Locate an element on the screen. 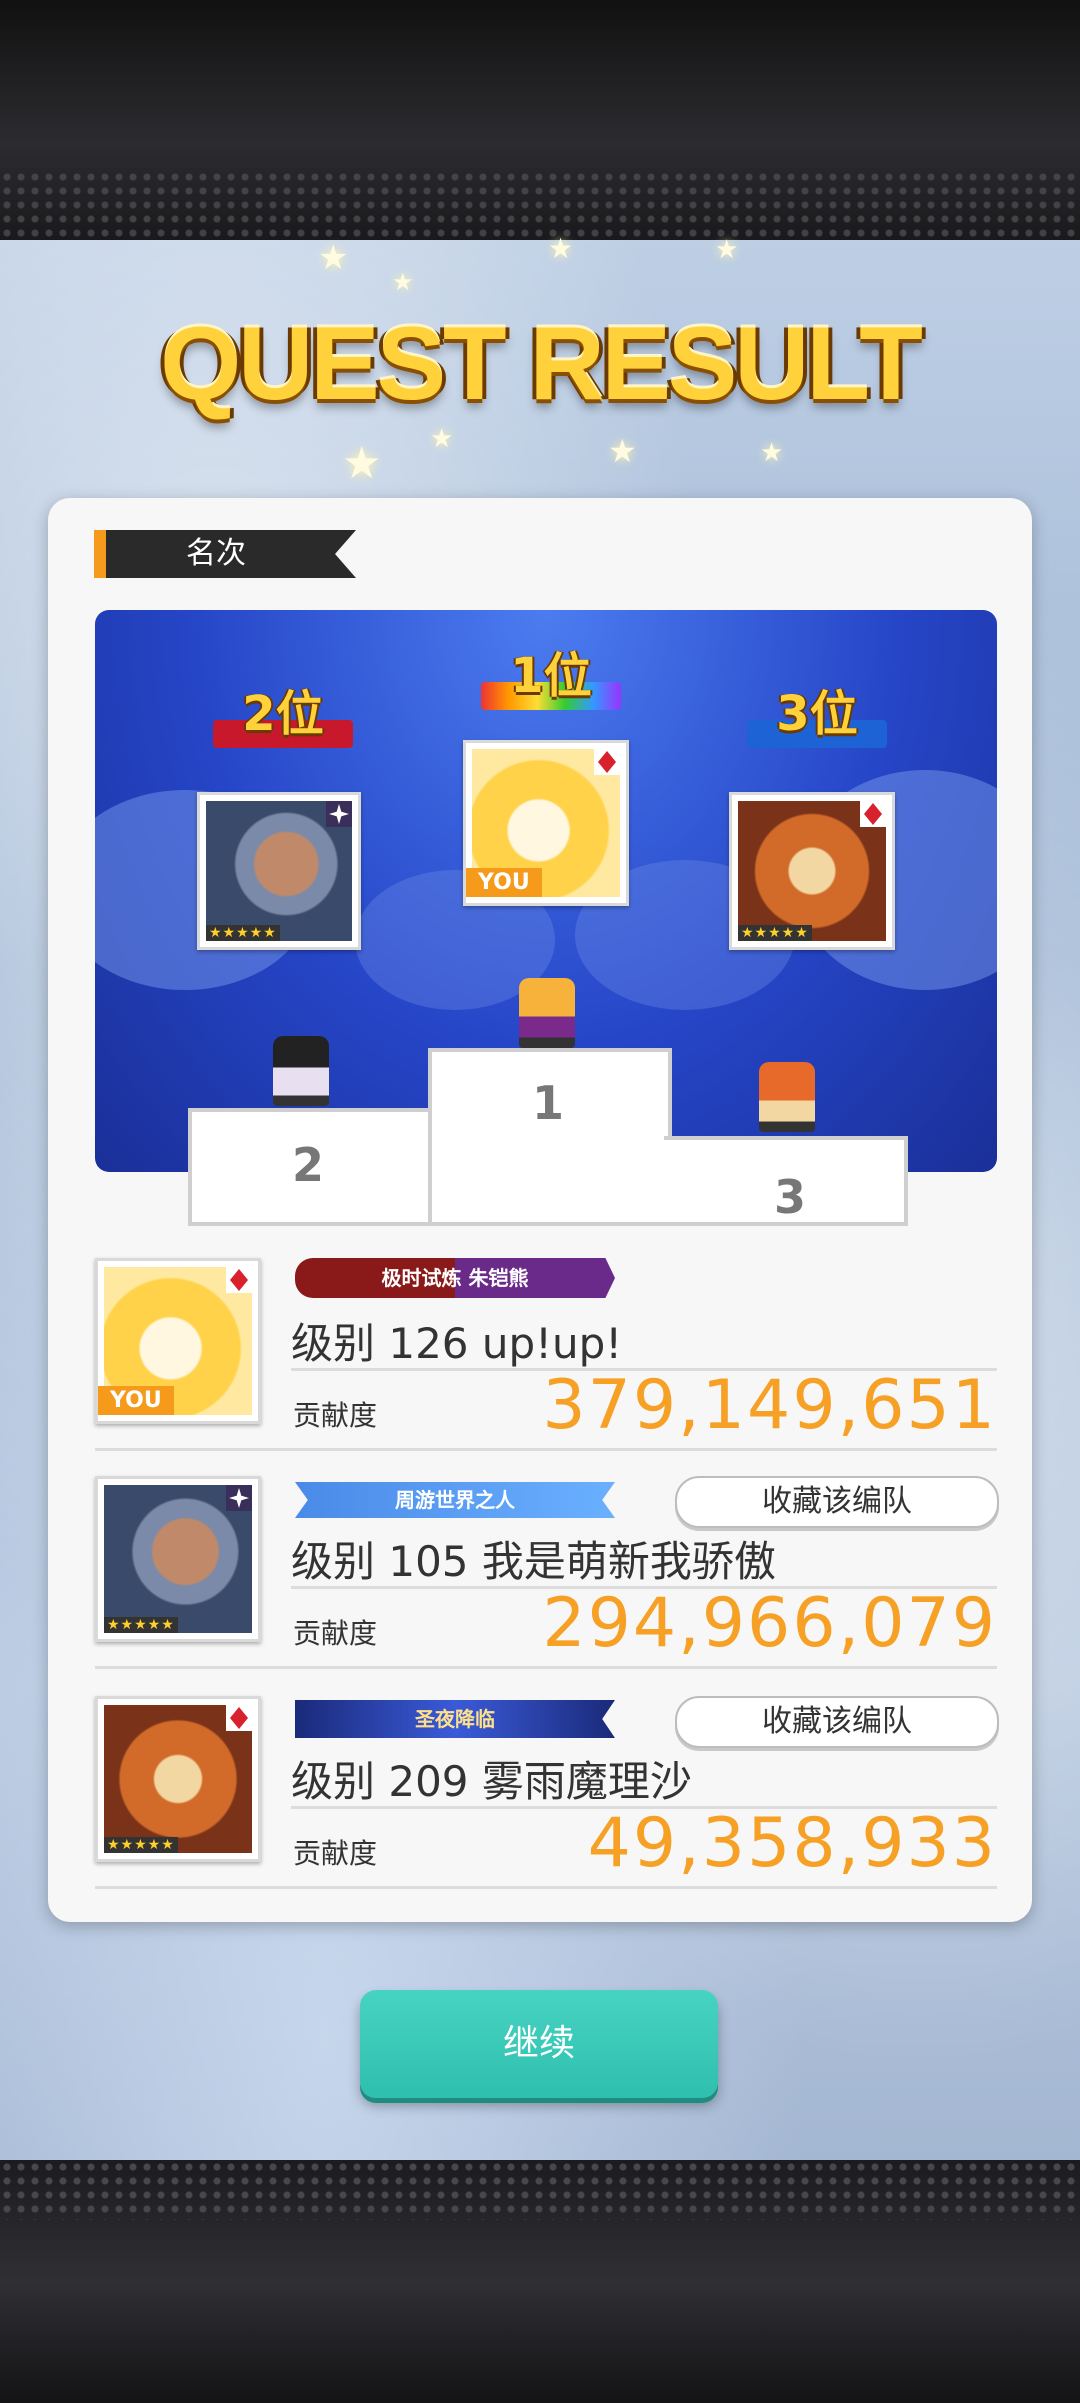 The height and width of the screenshot is (2403, 1080). quest-result-title: QUEST RESULT is located at coordinates (541, 364).